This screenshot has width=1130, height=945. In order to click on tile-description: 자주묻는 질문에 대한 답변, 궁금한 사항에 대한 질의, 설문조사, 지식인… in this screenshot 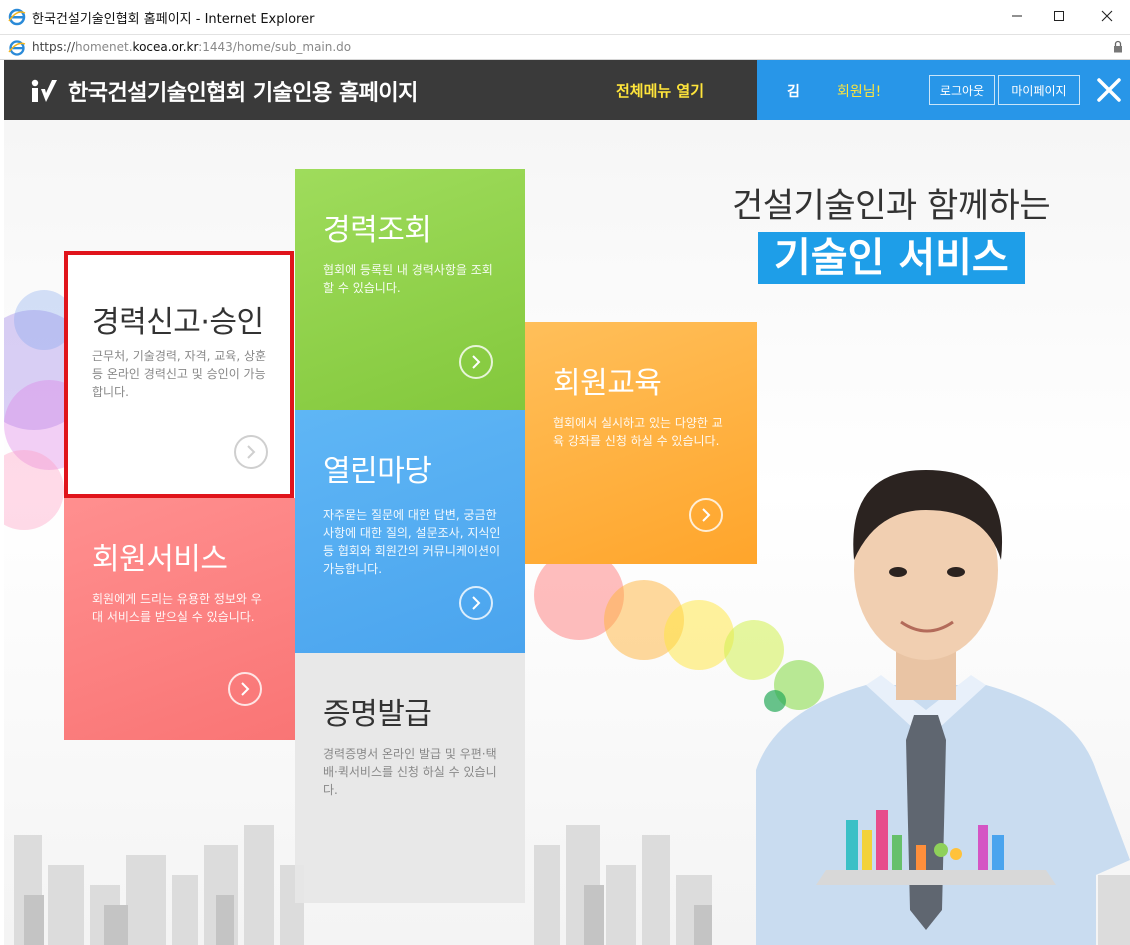, I will do `click(412, 542)`.